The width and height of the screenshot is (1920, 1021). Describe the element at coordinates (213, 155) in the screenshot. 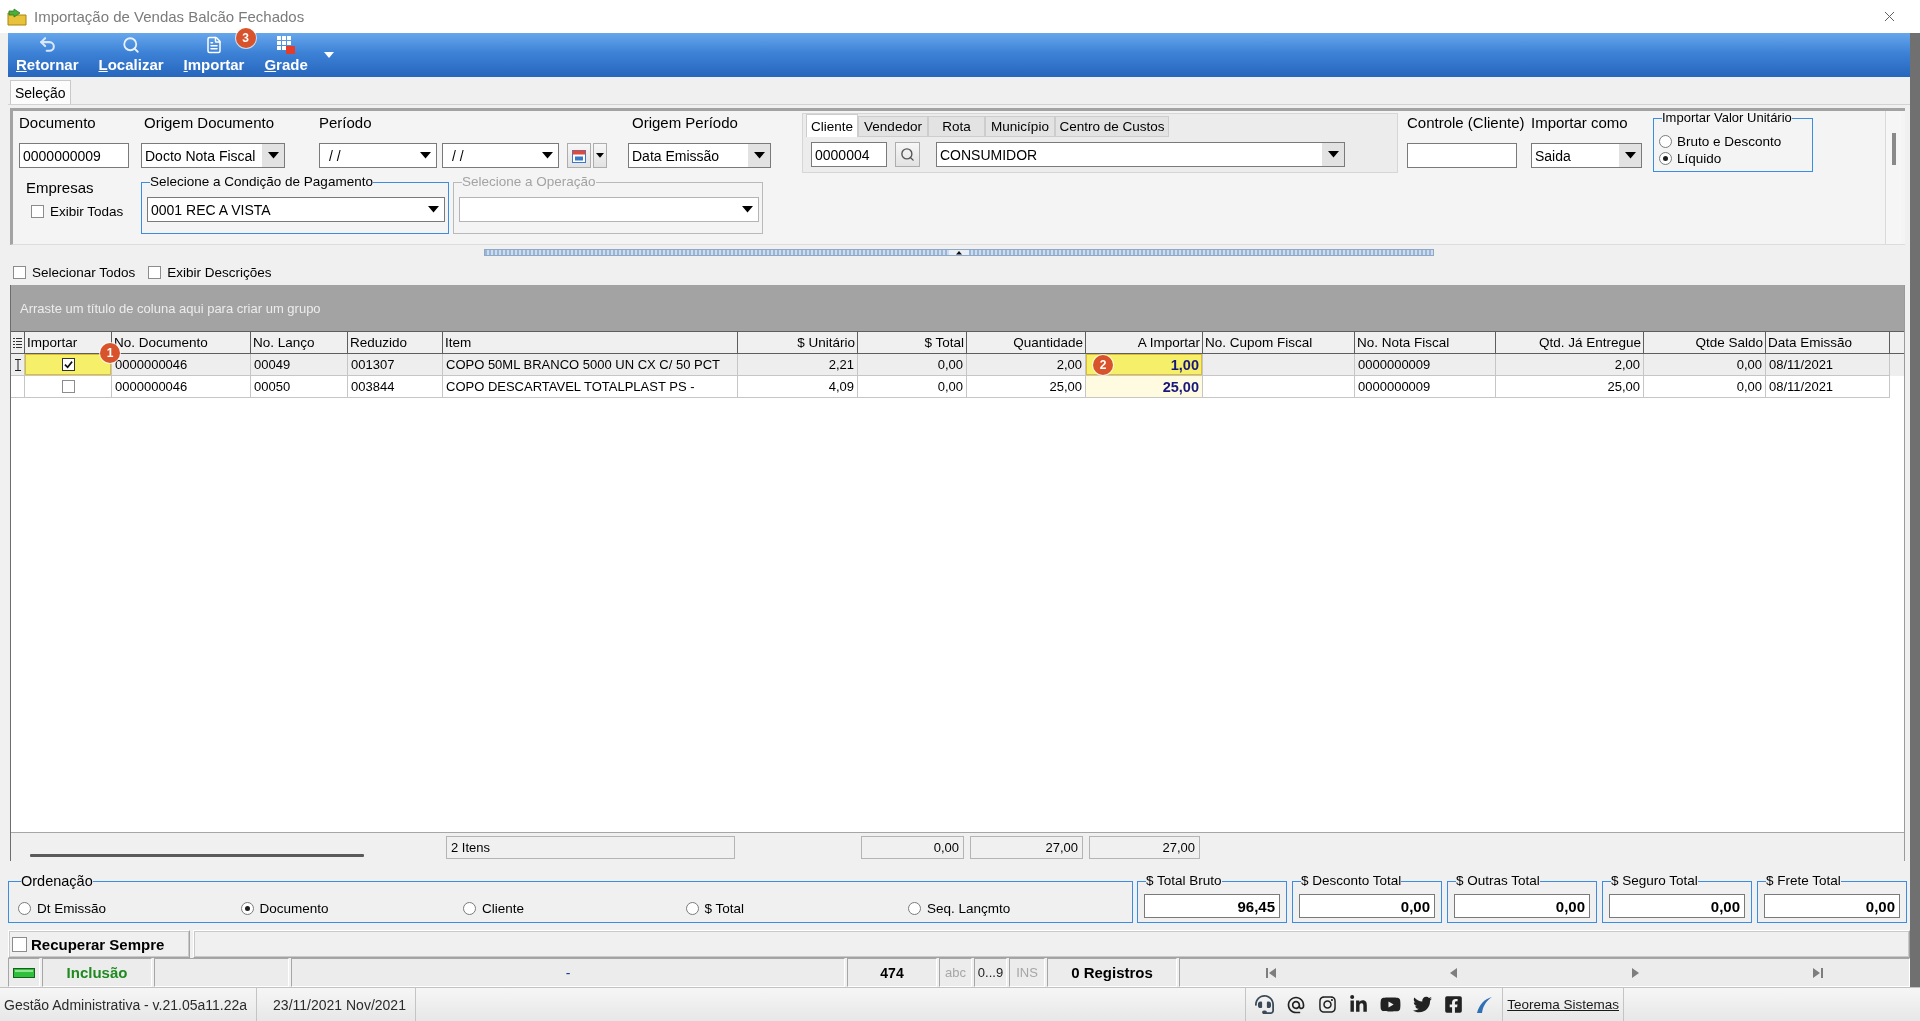

I see `dropdown-field: Docto Nota Fiscal` at that location.